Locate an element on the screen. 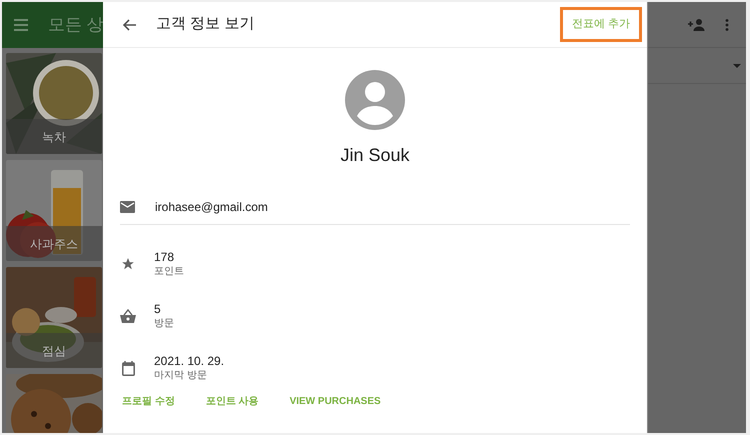  detail-label: 마지막 방문 is located at coordinates (181, 375).